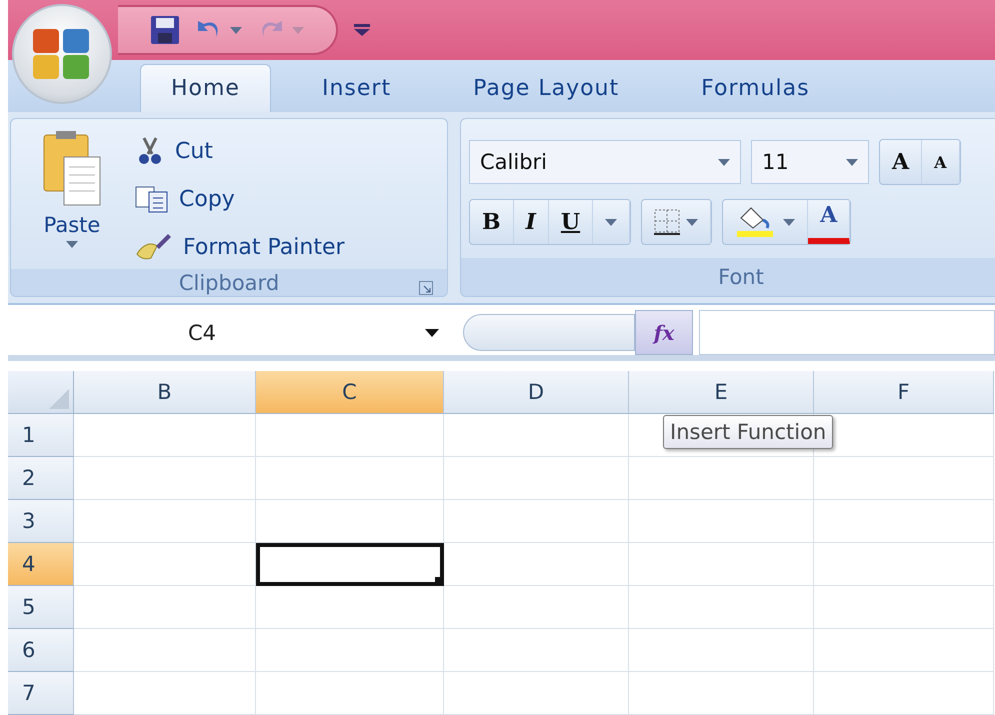 The width and height of the screenshot is (995, 715). Describe the element at coordinates (721, 392) in the screenshot. I see `column-header: E` at that location.